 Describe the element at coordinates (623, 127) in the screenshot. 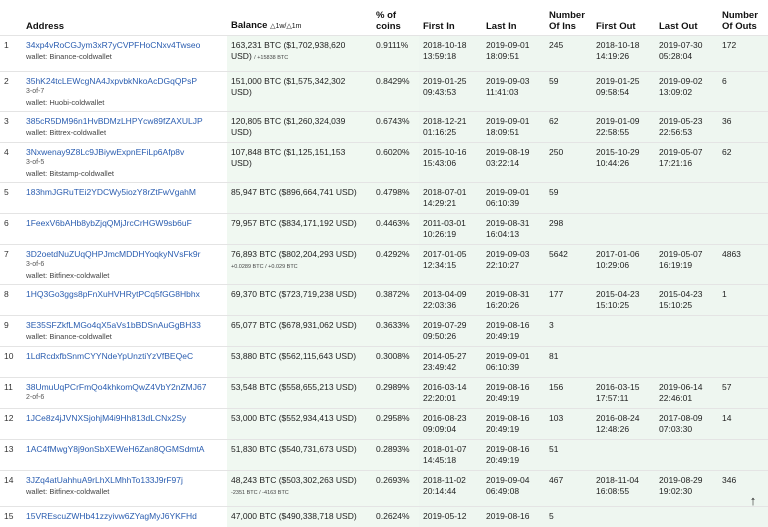

I see `first-out-cell: 2019-01-09 22:58:55` at that location.